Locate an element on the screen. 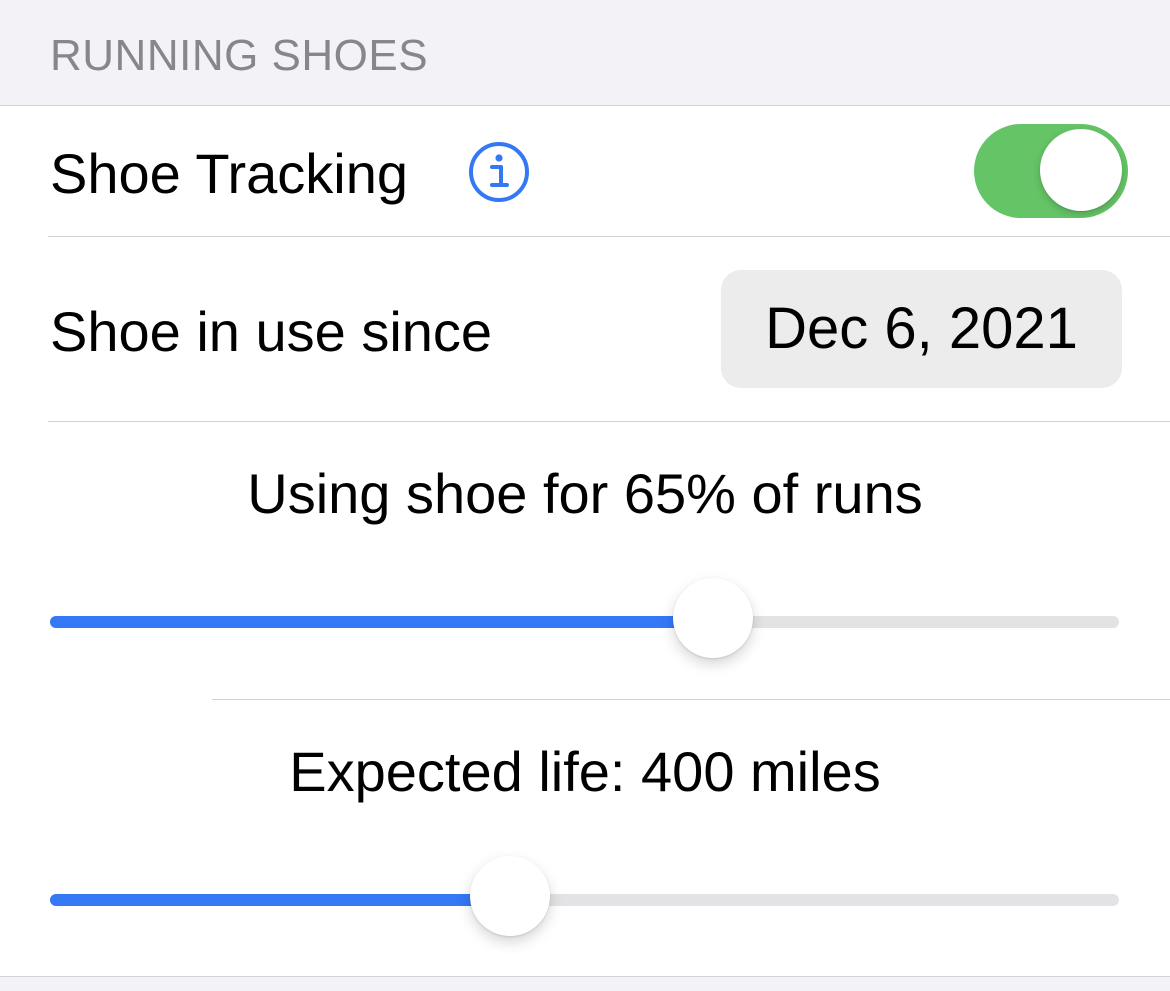 The image size is (1170, 991). info-circle-icon is located at coordinates (499, 172).